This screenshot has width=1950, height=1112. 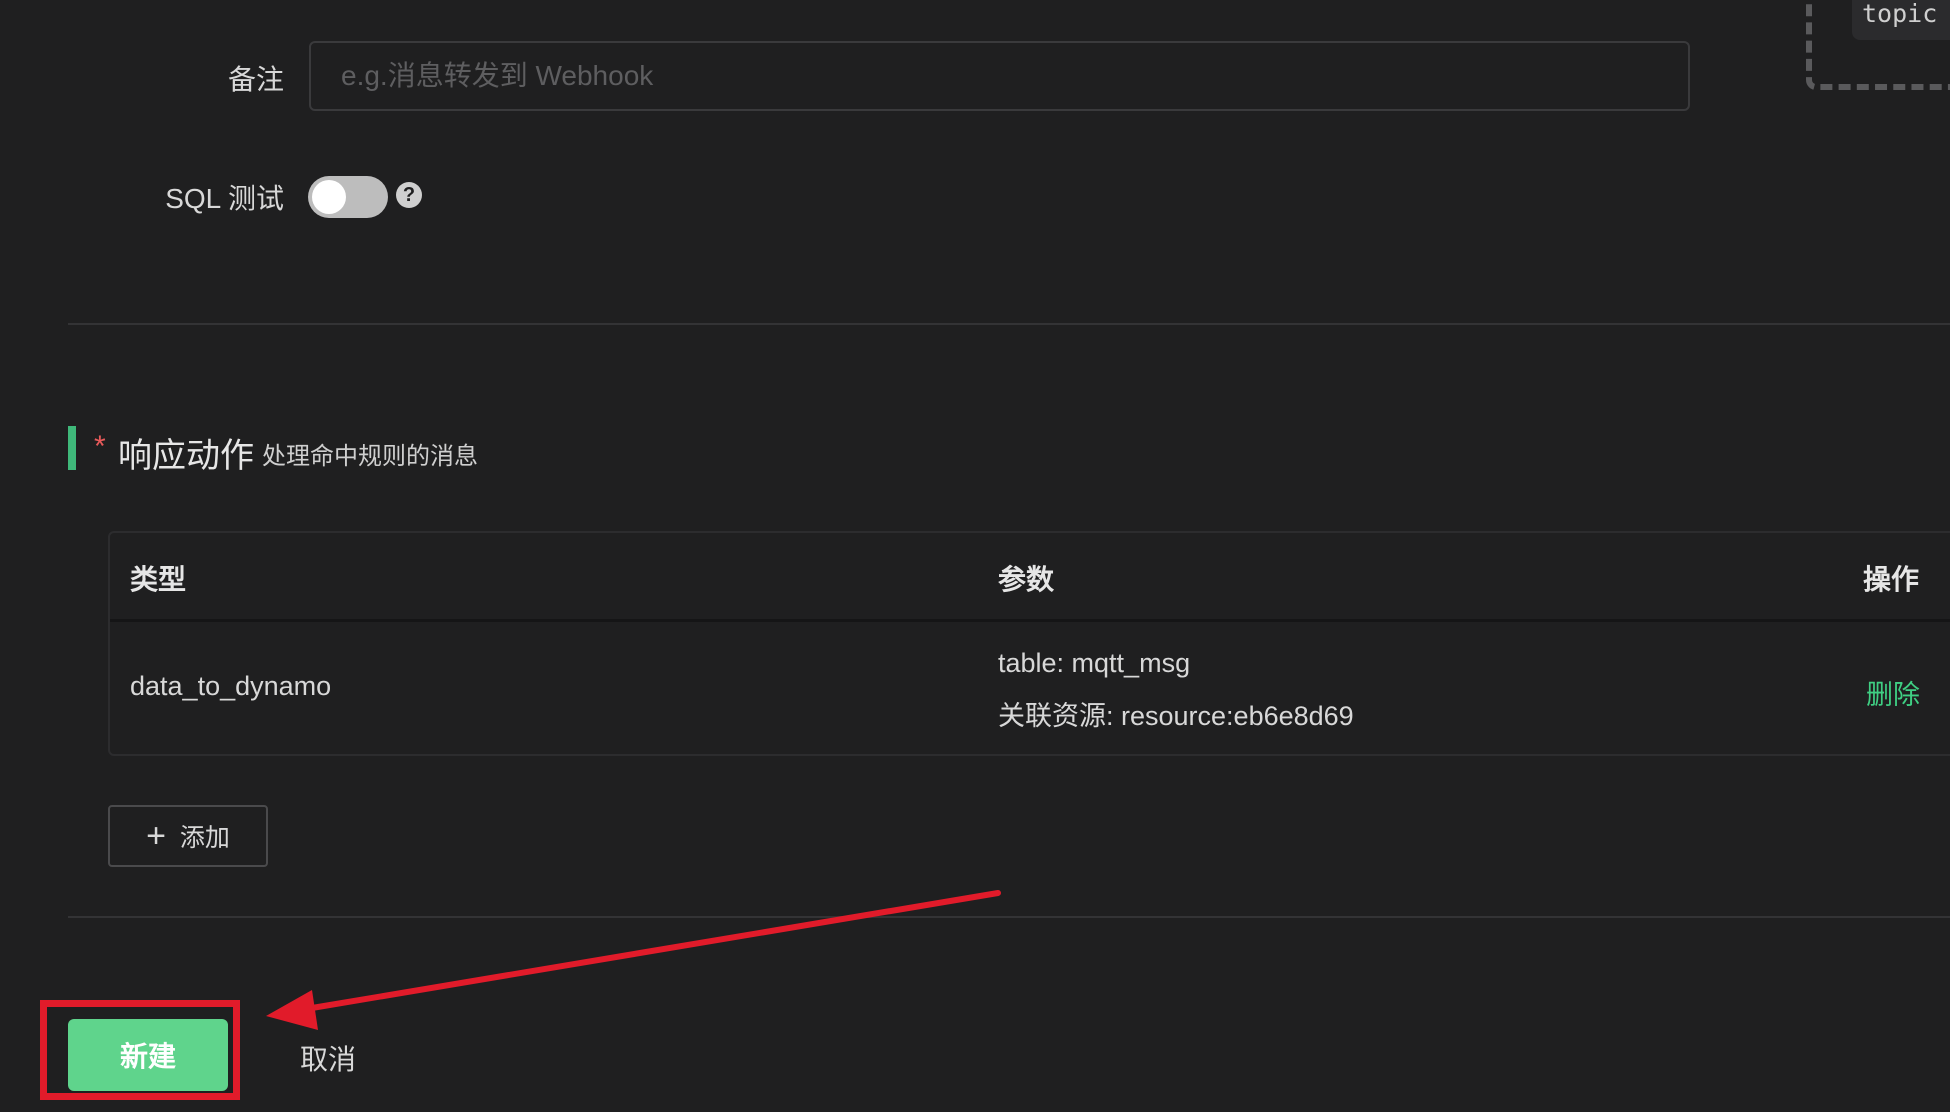 I want to click on sql-test-toggle, so click(x=348, y=197).